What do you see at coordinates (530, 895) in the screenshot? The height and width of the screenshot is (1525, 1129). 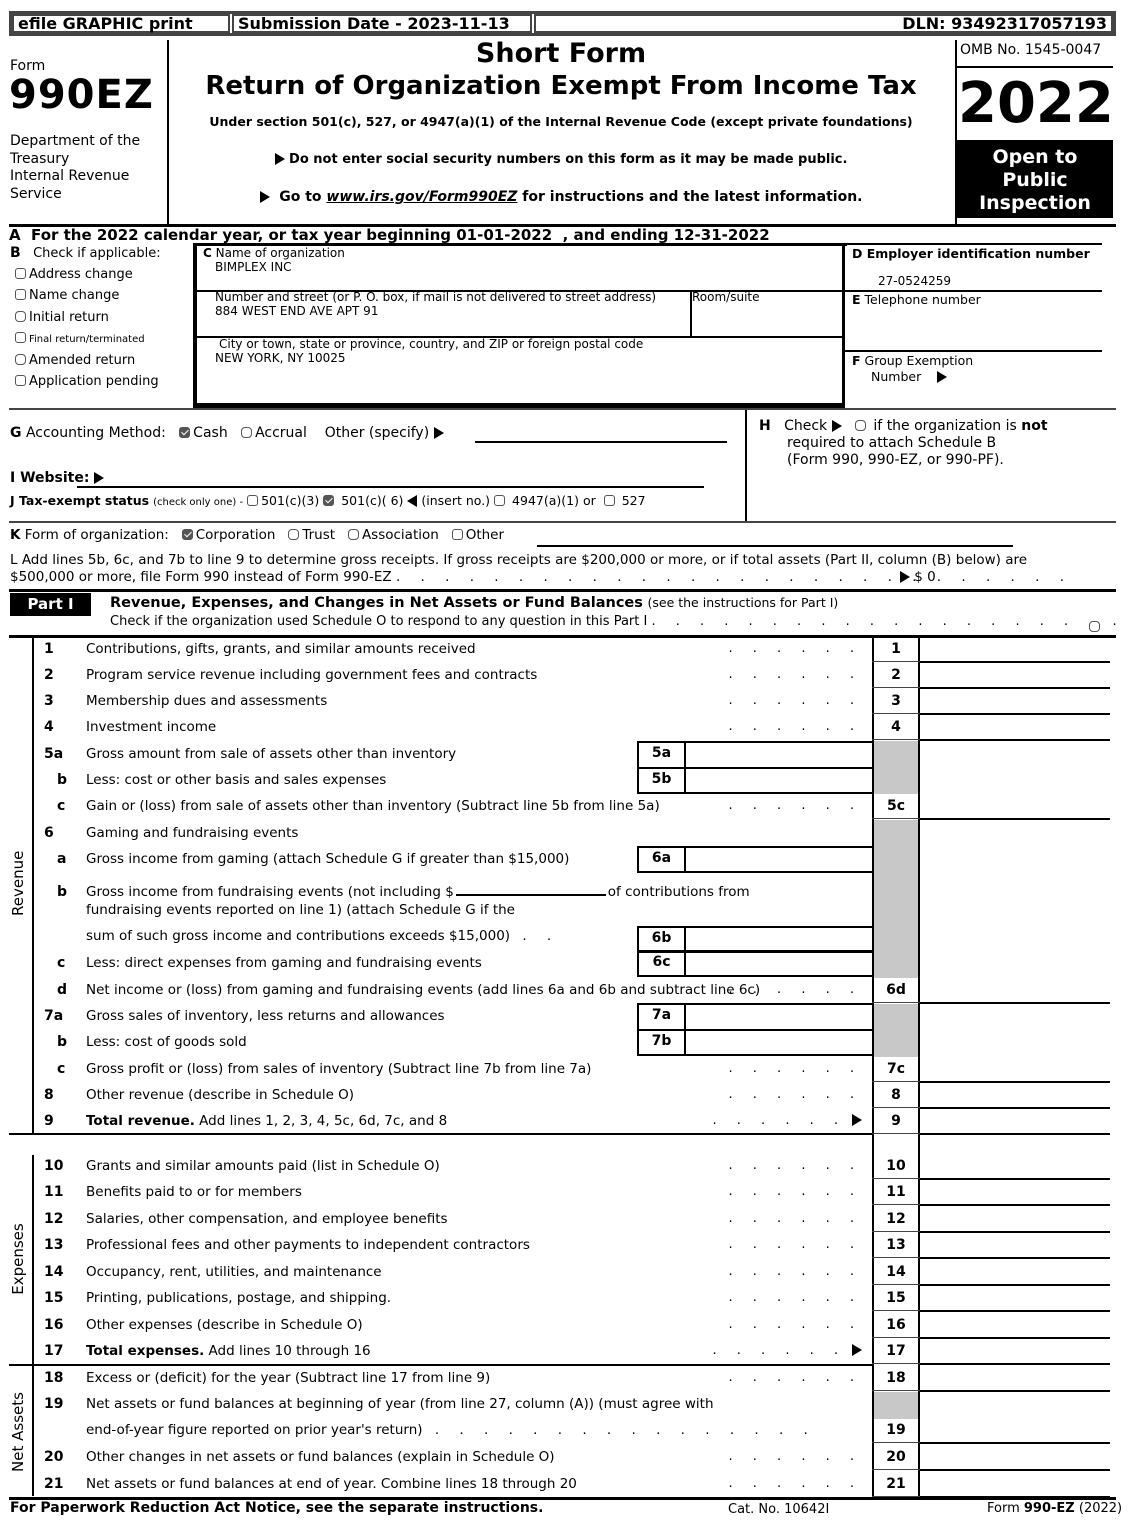 I see `fundraising-contributions-input` at bounding box center [530, 895].